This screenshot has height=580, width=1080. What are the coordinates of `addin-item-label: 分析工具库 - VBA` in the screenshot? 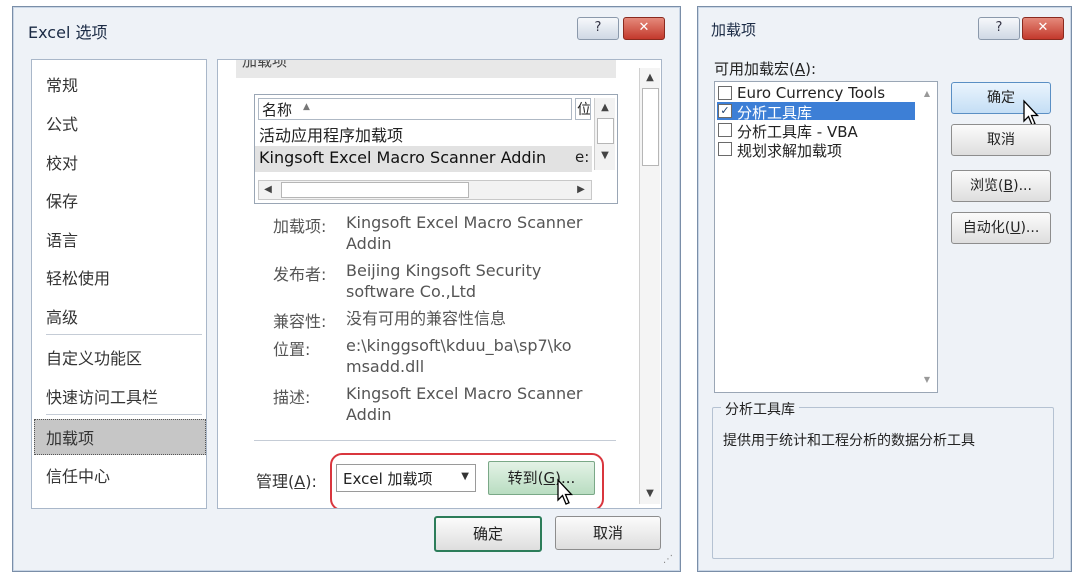 It's located at (797, 132).